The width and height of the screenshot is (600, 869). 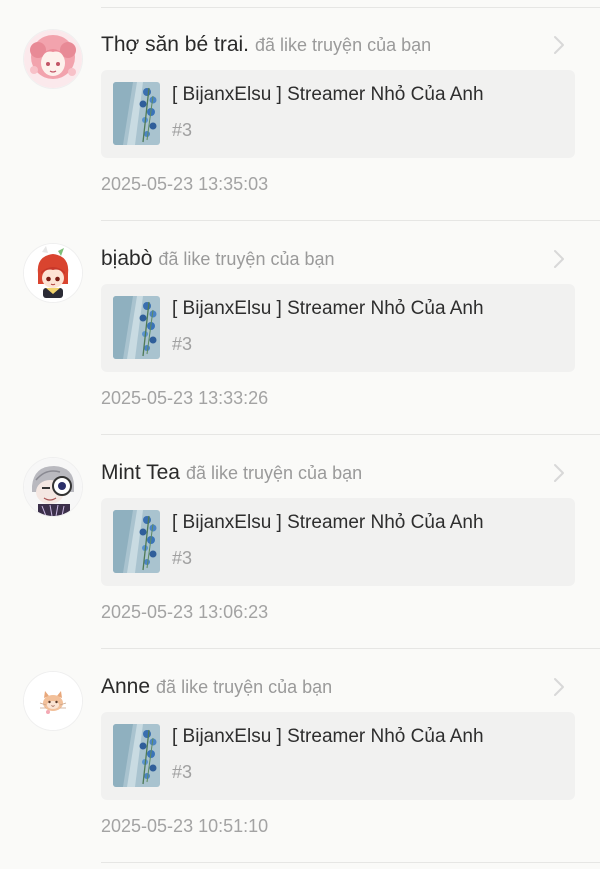 What do you see at coordinates (140, 472) in the screenshot?
I see `user-name: Mint Tea` at bounding box center [140, 472].